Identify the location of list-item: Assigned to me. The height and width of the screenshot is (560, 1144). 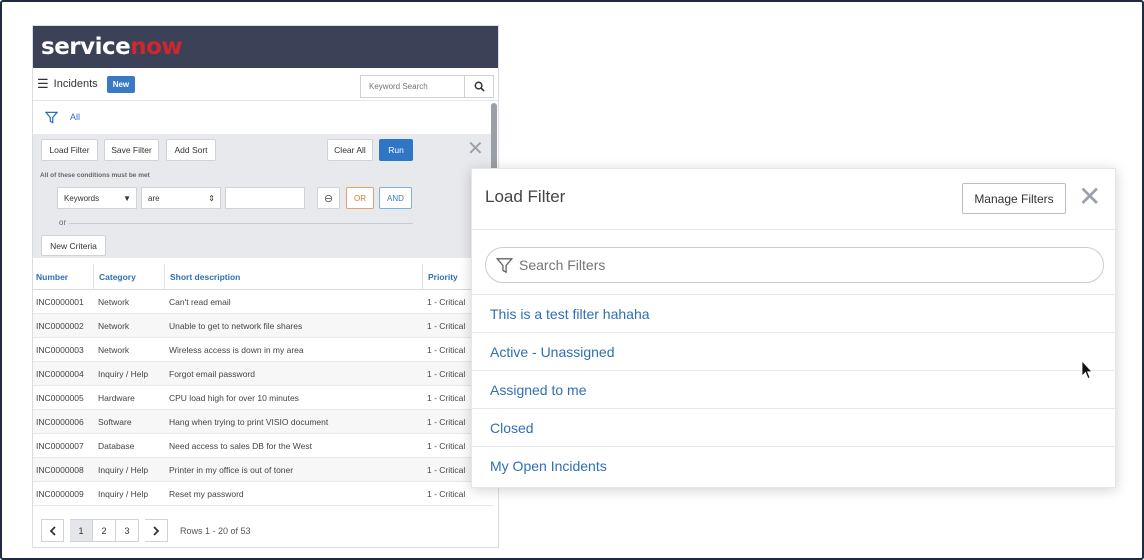
(794, 389).